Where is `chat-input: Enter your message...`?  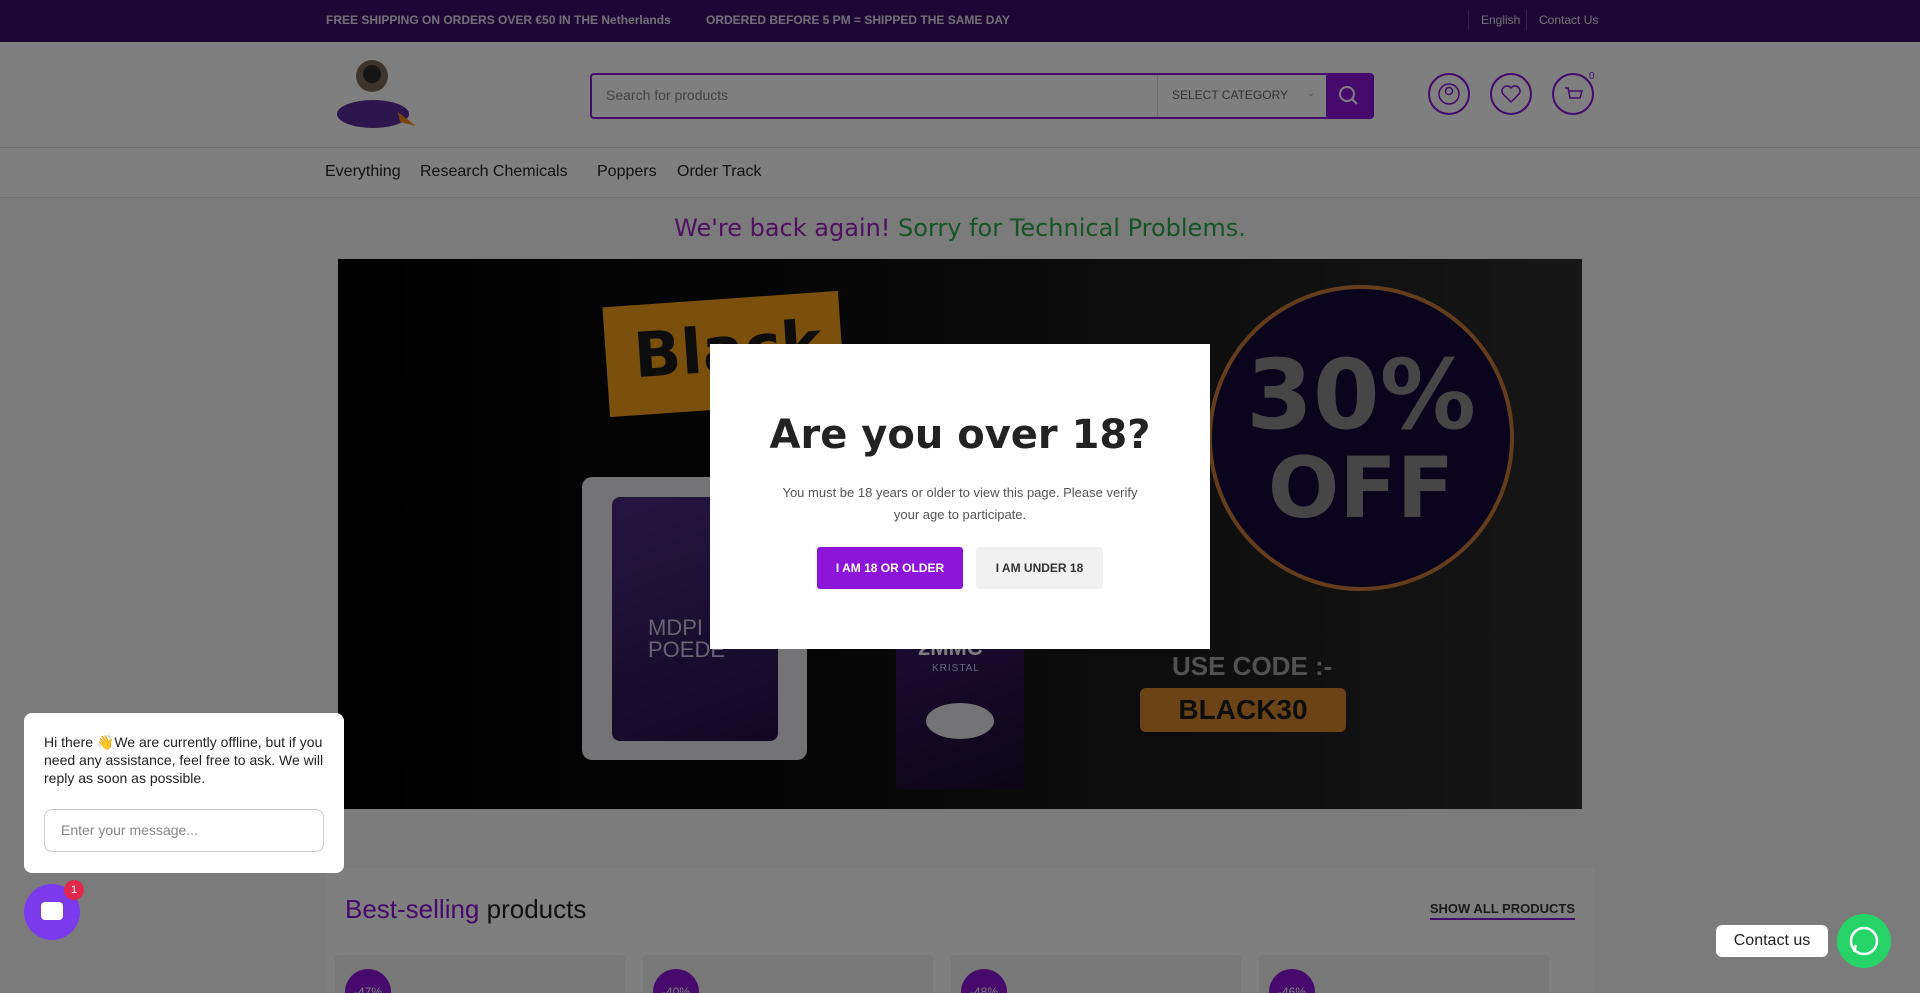 chat-input: Enter your message... is located at coordinates (184, 830).